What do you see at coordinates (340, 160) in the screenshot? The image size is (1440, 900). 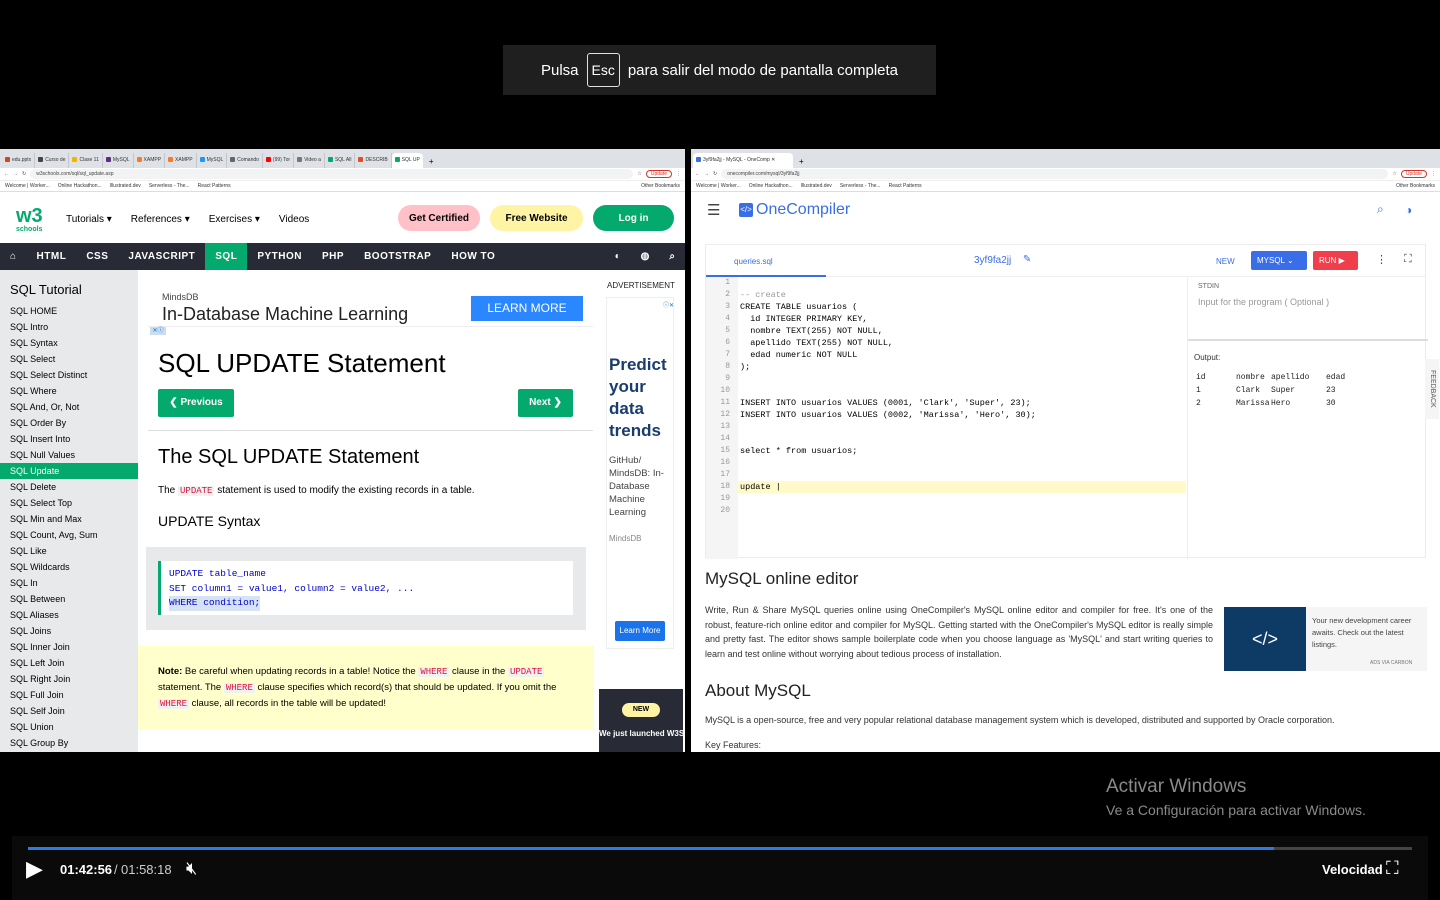 I see `browser-tab: SQL All` at bounding box center [340, 160].